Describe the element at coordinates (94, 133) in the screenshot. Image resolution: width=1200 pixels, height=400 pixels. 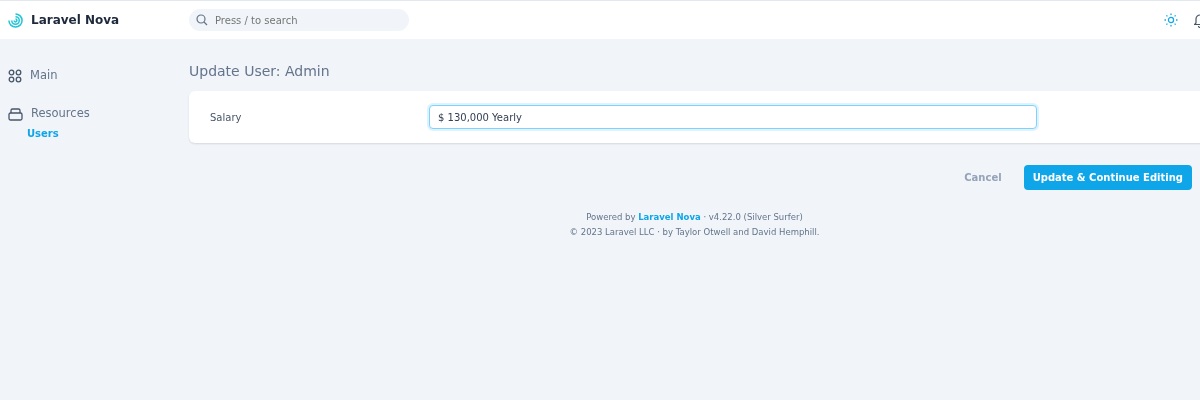
I see `sidebar-link: Users` at that location.